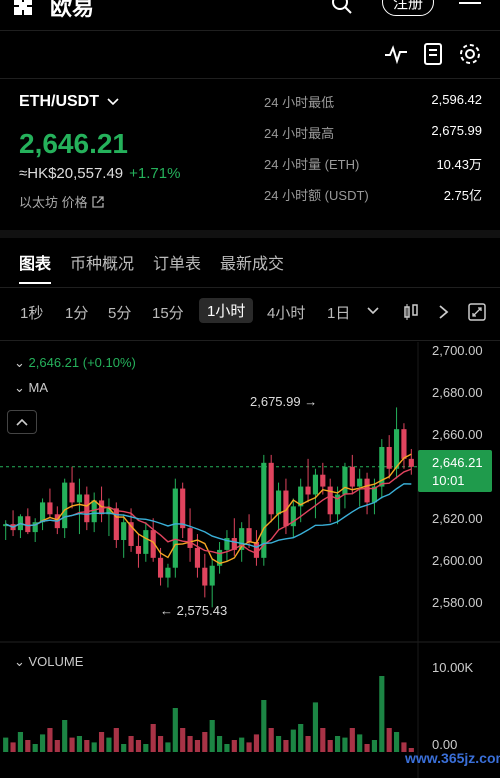 This screenshot has width=500, height=778. What do you see at coordinates (102, 267) in the screenshot?
I see `tab-coin-overview: 币种概况` at bounding box center [102, 267].